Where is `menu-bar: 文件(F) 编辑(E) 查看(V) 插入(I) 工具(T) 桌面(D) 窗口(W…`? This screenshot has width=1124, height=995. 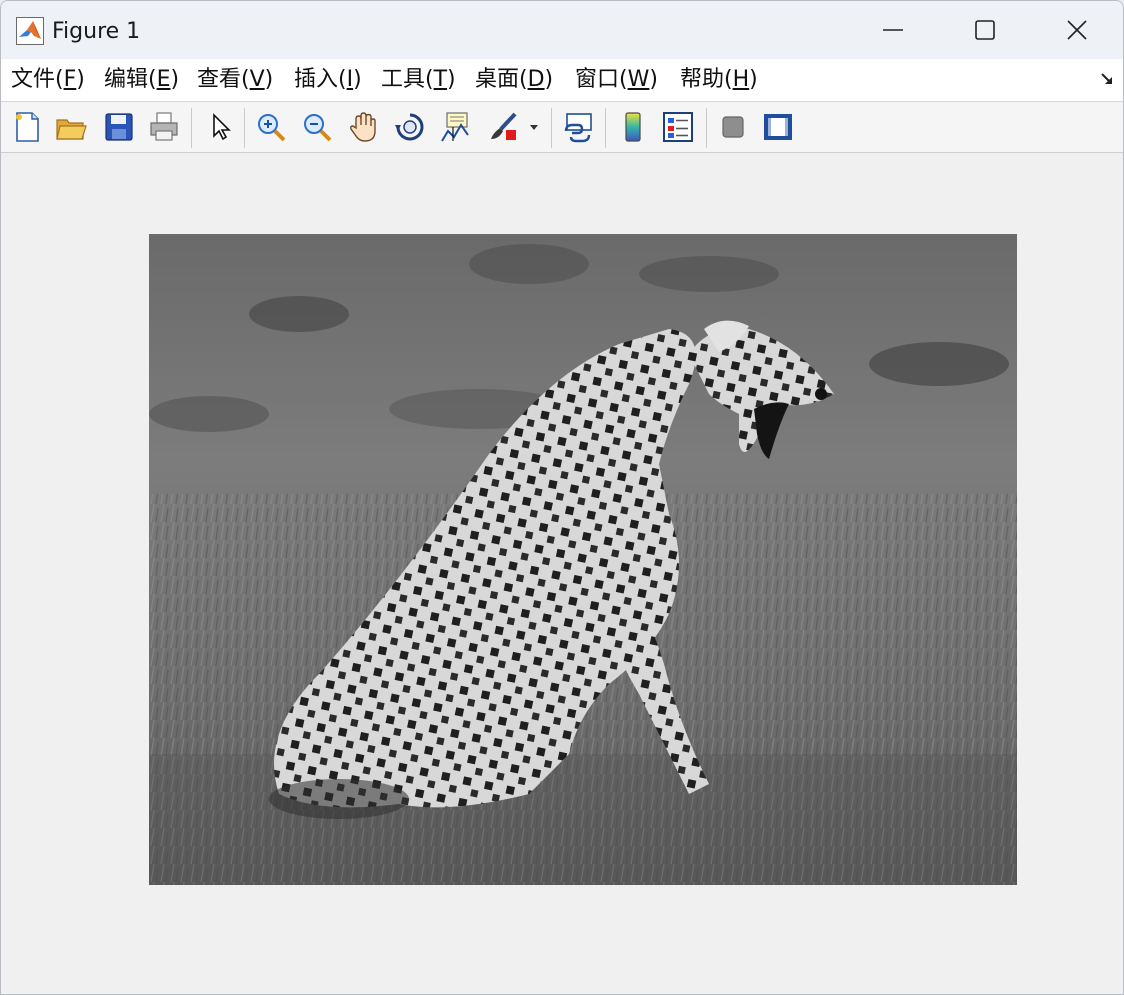 menu-bar: 文件(F) 编辑(E) 查看(V) 插入(I) 工具(T) 桌面(D) 窗口(W… is located at coordinates (562, 80).